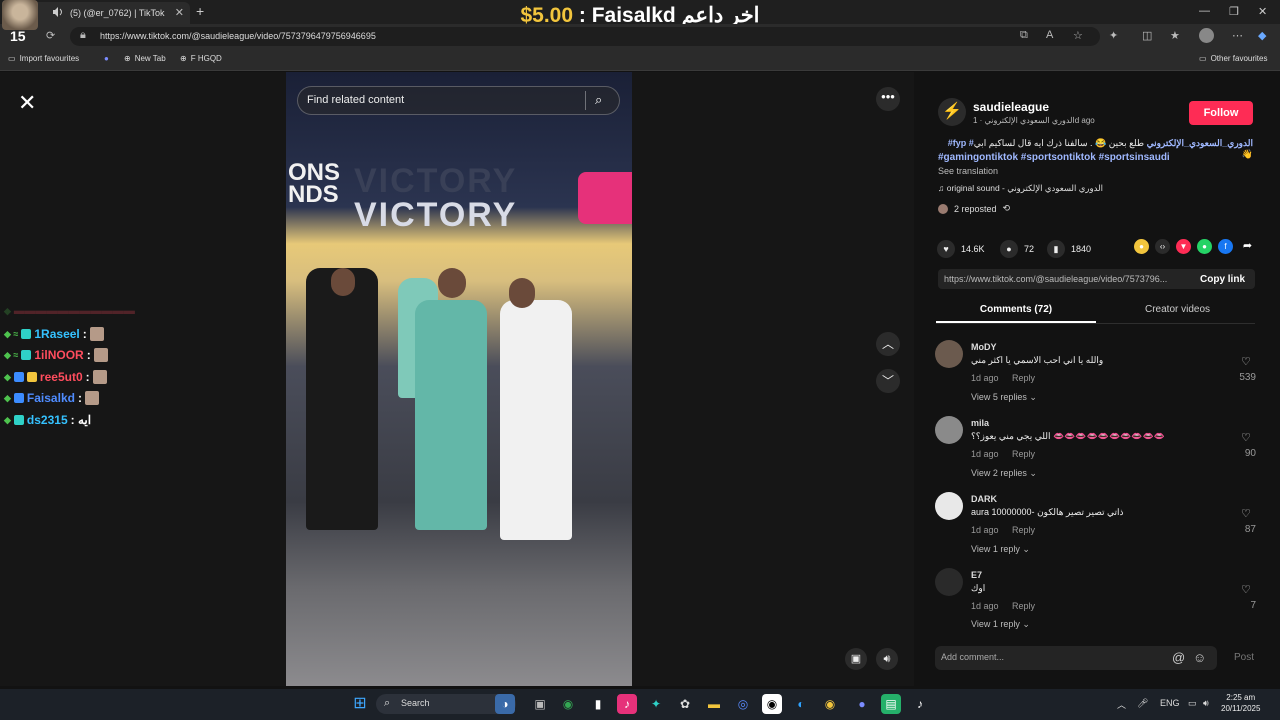 The width and height of the screenshot is (1280, 720). I want to click on app-icon: ◎, so click(743, 704).